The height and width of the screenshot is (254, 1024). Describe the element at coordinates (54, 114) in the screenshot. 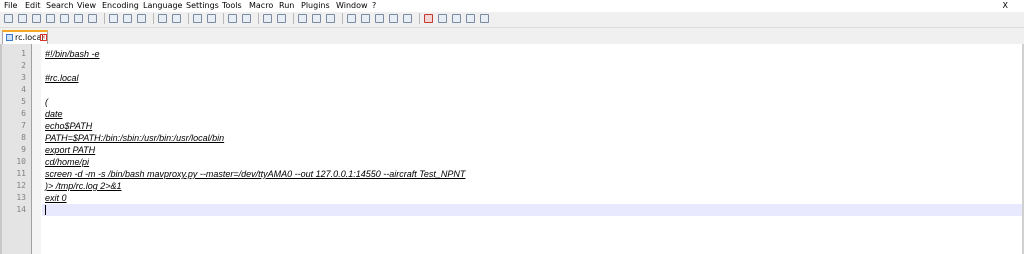

I see `code-line: date` at that location.